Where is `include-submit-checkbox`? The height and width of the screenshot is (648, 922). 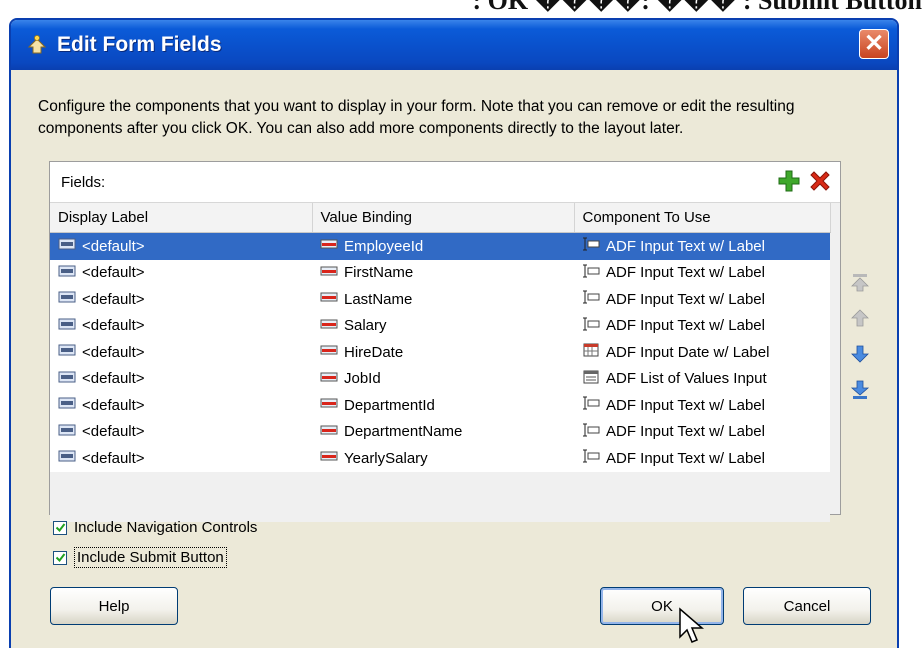
include-submit-checkbox is located at coordinates (60, 557).